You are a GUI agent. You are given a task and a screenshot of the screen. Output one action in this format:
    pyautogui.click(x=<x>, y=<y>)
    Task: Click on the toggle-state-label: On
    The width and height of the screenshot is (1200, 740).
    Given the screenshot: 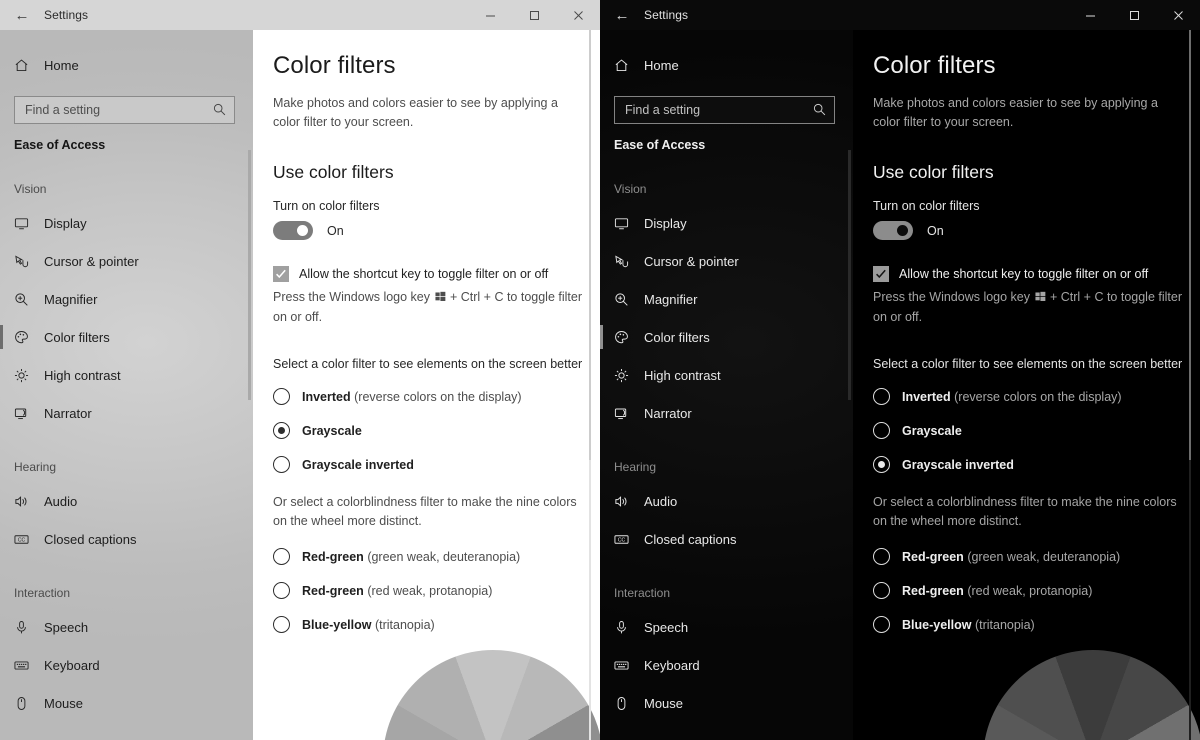 What is the action you would take?
    pyautogui.click(x=935, y=230)
    